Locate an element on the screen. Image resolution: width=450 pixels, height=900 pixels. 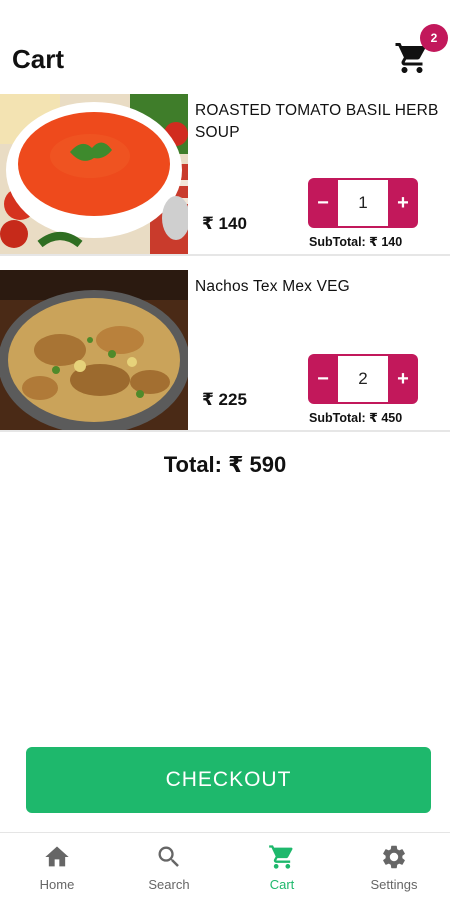
item-price: ₹ 225 is located at coordinates (224, 399).